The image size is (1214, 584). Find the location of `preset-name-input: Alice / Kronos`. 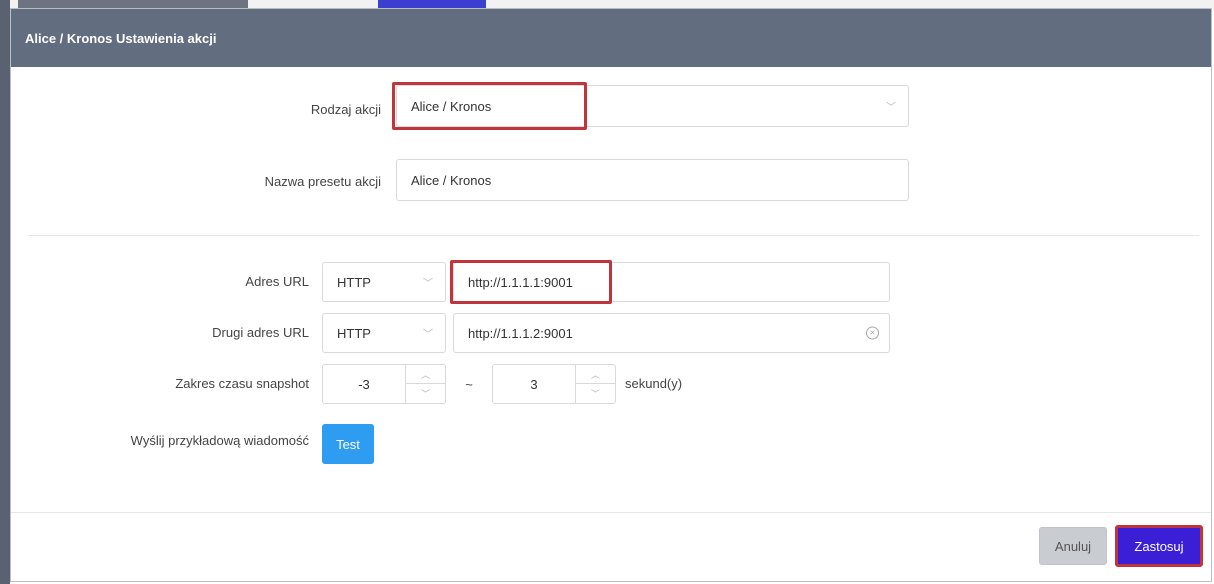

preset-name-input: Alice / Kronos is located at coordinates (652, 180).